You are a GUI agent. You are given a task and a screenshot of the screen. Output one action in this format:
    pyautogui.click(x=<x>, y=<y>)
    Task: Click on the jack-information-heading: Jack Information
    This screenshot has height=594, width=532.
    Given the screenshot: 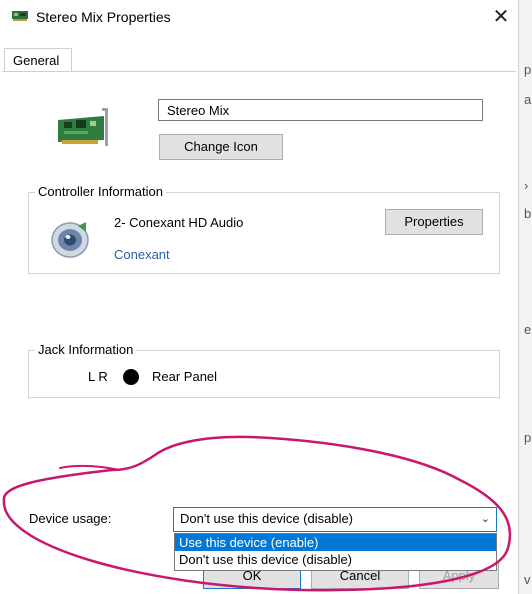 What is the action you would take?
    pyautogui.click(x=86, y=349)
    